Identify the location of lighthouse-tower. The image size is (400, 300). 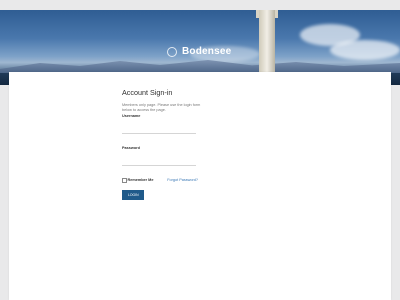
(267, 42).